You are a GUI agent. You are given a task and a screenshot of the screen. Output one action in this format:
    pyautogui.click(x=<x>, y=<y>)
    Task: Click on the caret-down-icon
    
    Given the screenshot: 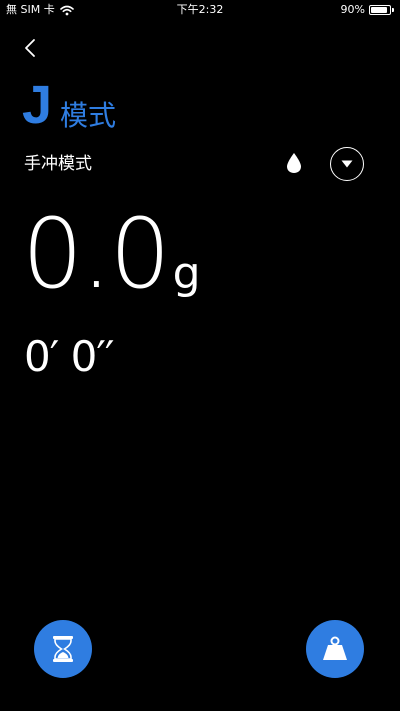 What is the action you would take?
    pyautogui.click(x=347, y=164)
    